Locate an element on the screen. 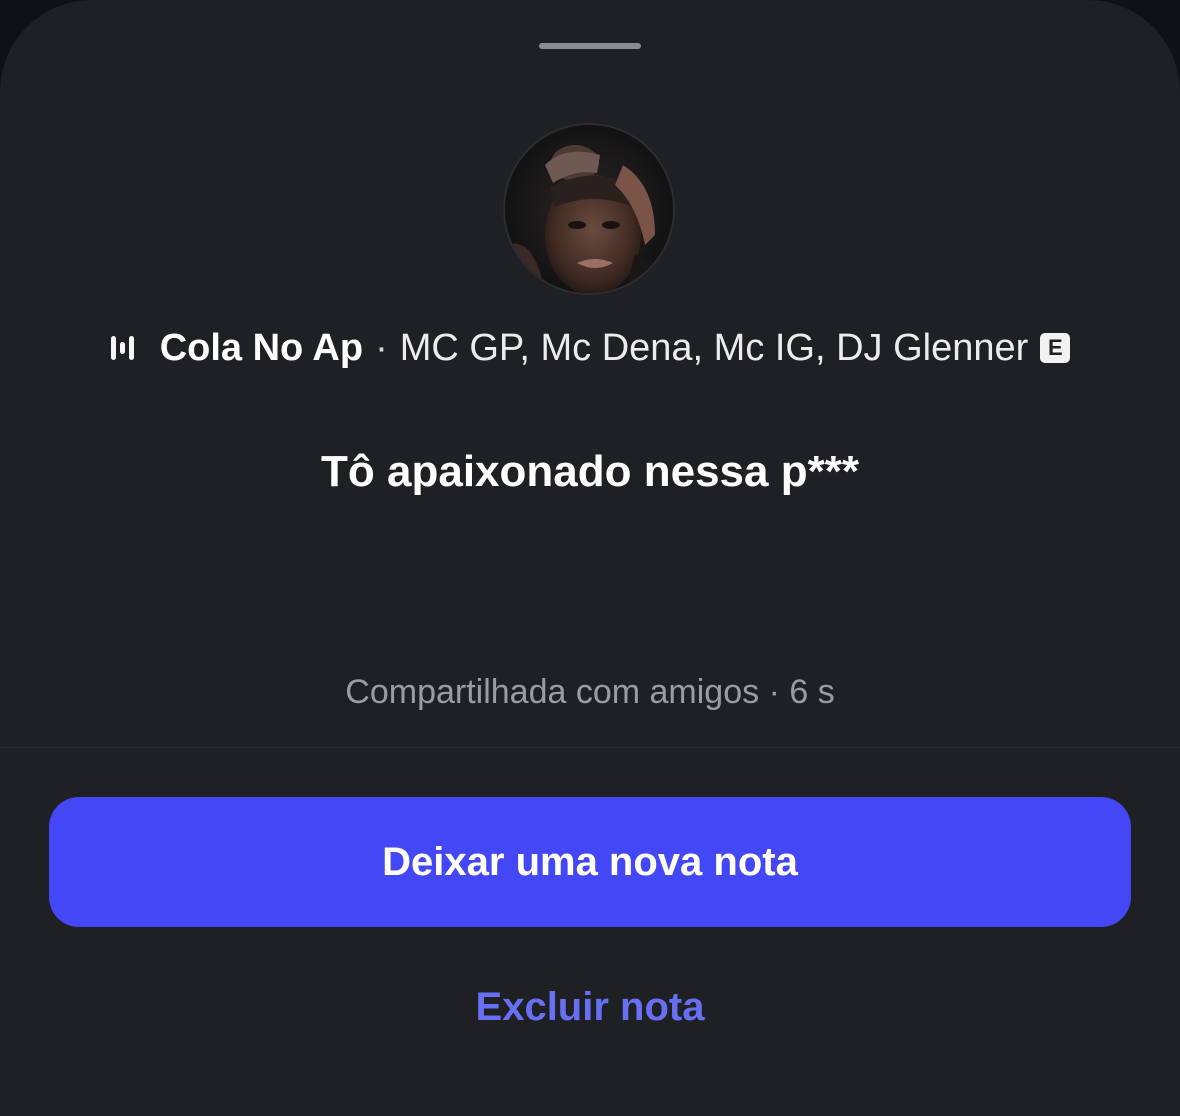 The image size is (1180, 1116). song-title: Cola No Ap is located at coordinates (261, 347).